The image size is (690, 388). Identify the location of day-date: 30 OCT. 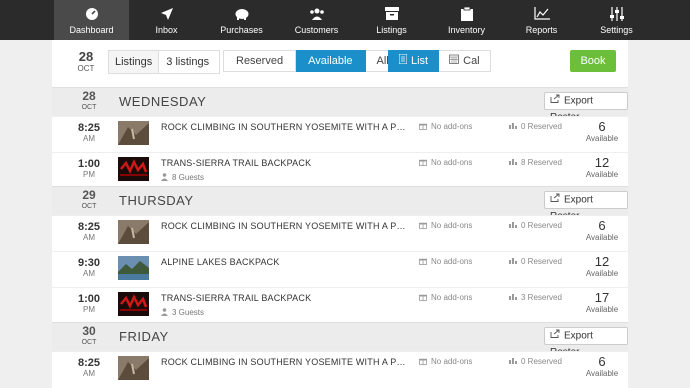
(89, 336).